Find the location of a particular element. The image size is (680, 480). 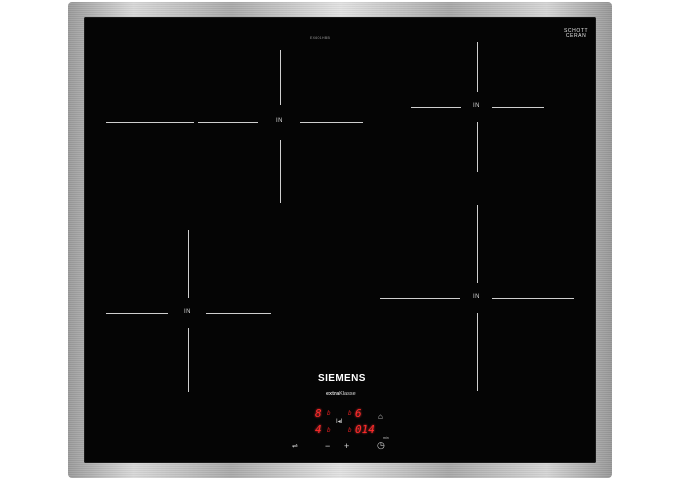

ceran-text: CERAN is located at coordinates (576, 36).